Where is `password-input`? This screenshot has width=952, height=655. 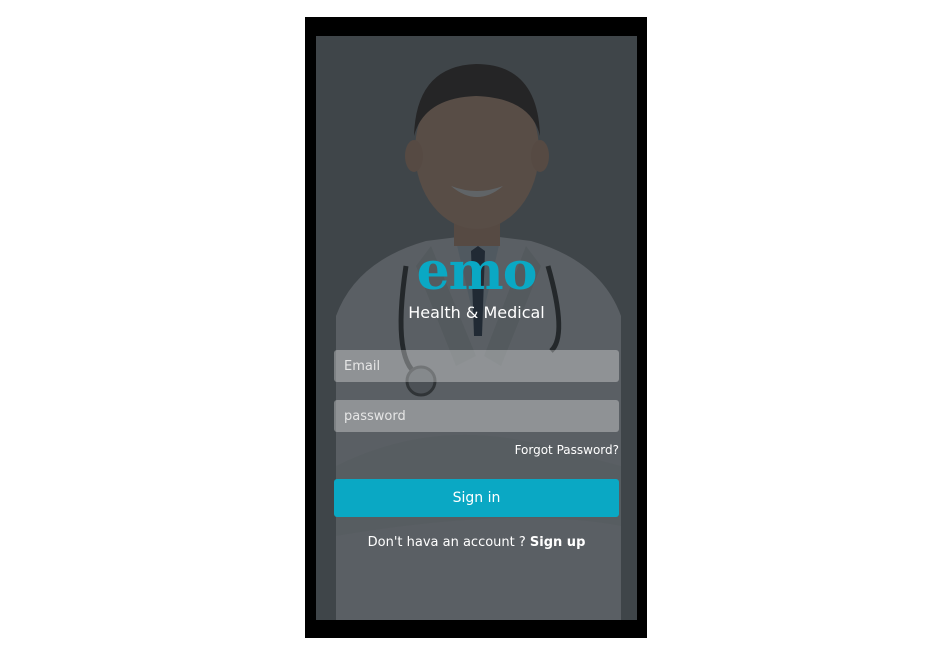 password-input is located at coordinates (476, 416).